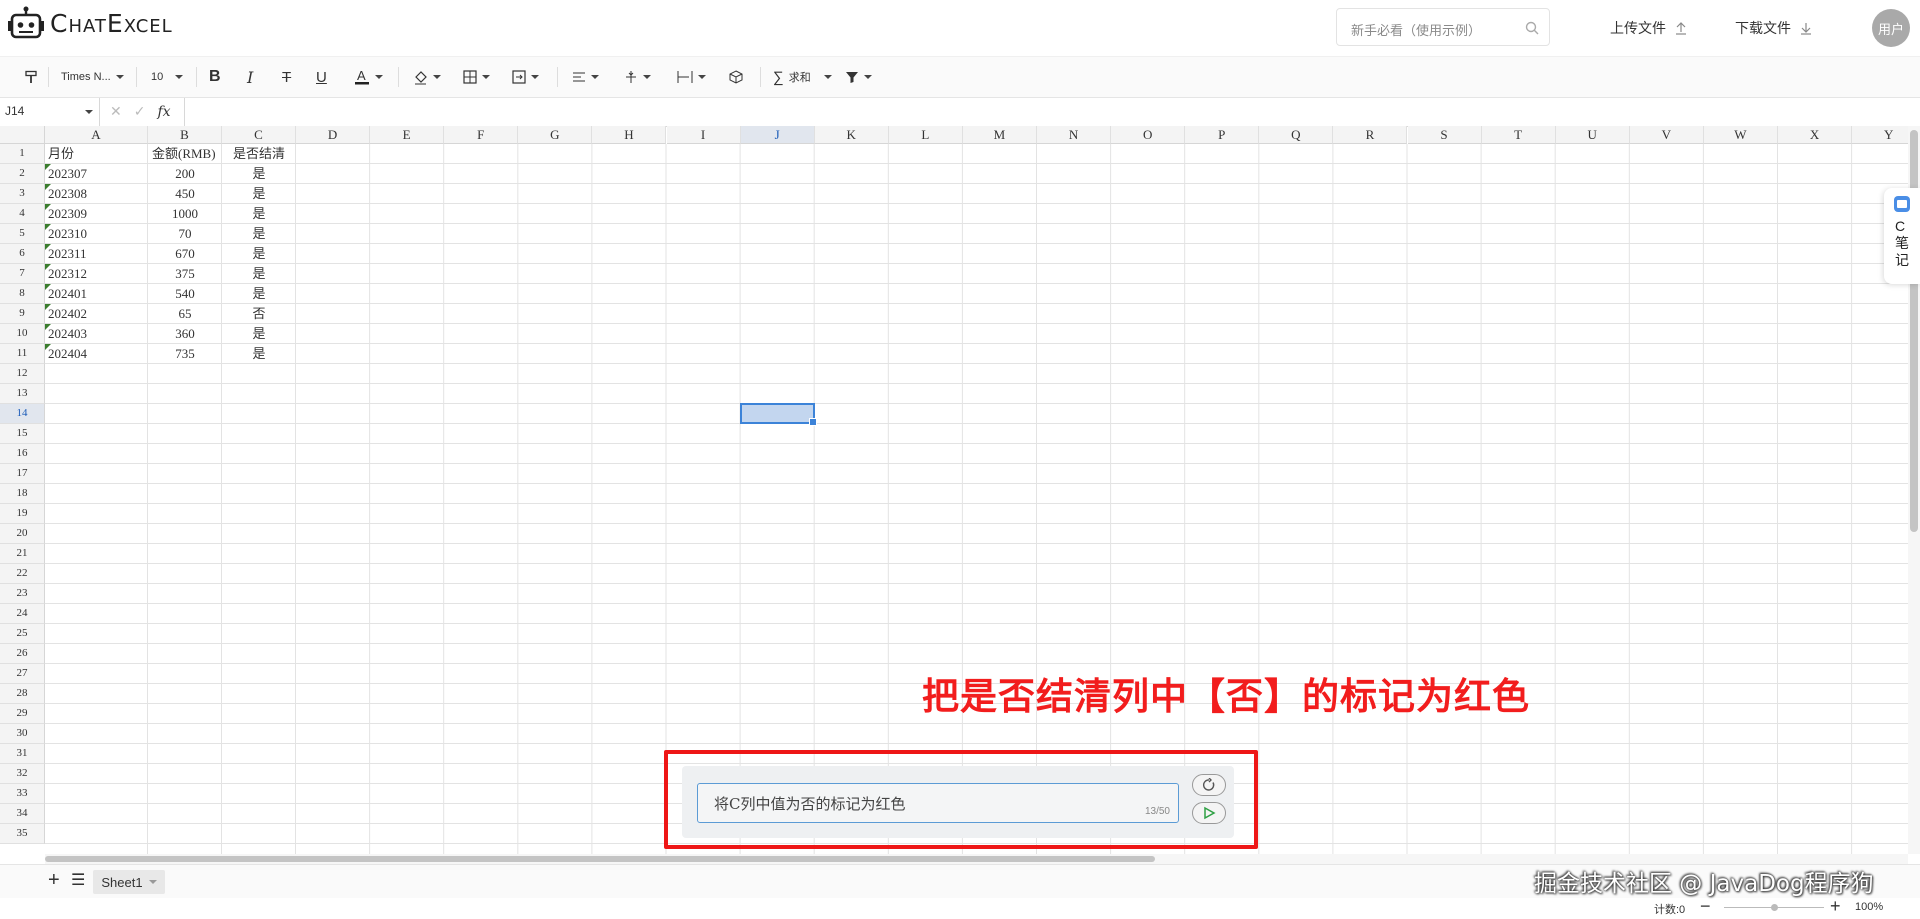 Image resolution: width=1920 pixels, height=919 pixels. Describe the element at coordinates (96, 314) in the screenshot. I see `cell-a9: 202402` at that location.